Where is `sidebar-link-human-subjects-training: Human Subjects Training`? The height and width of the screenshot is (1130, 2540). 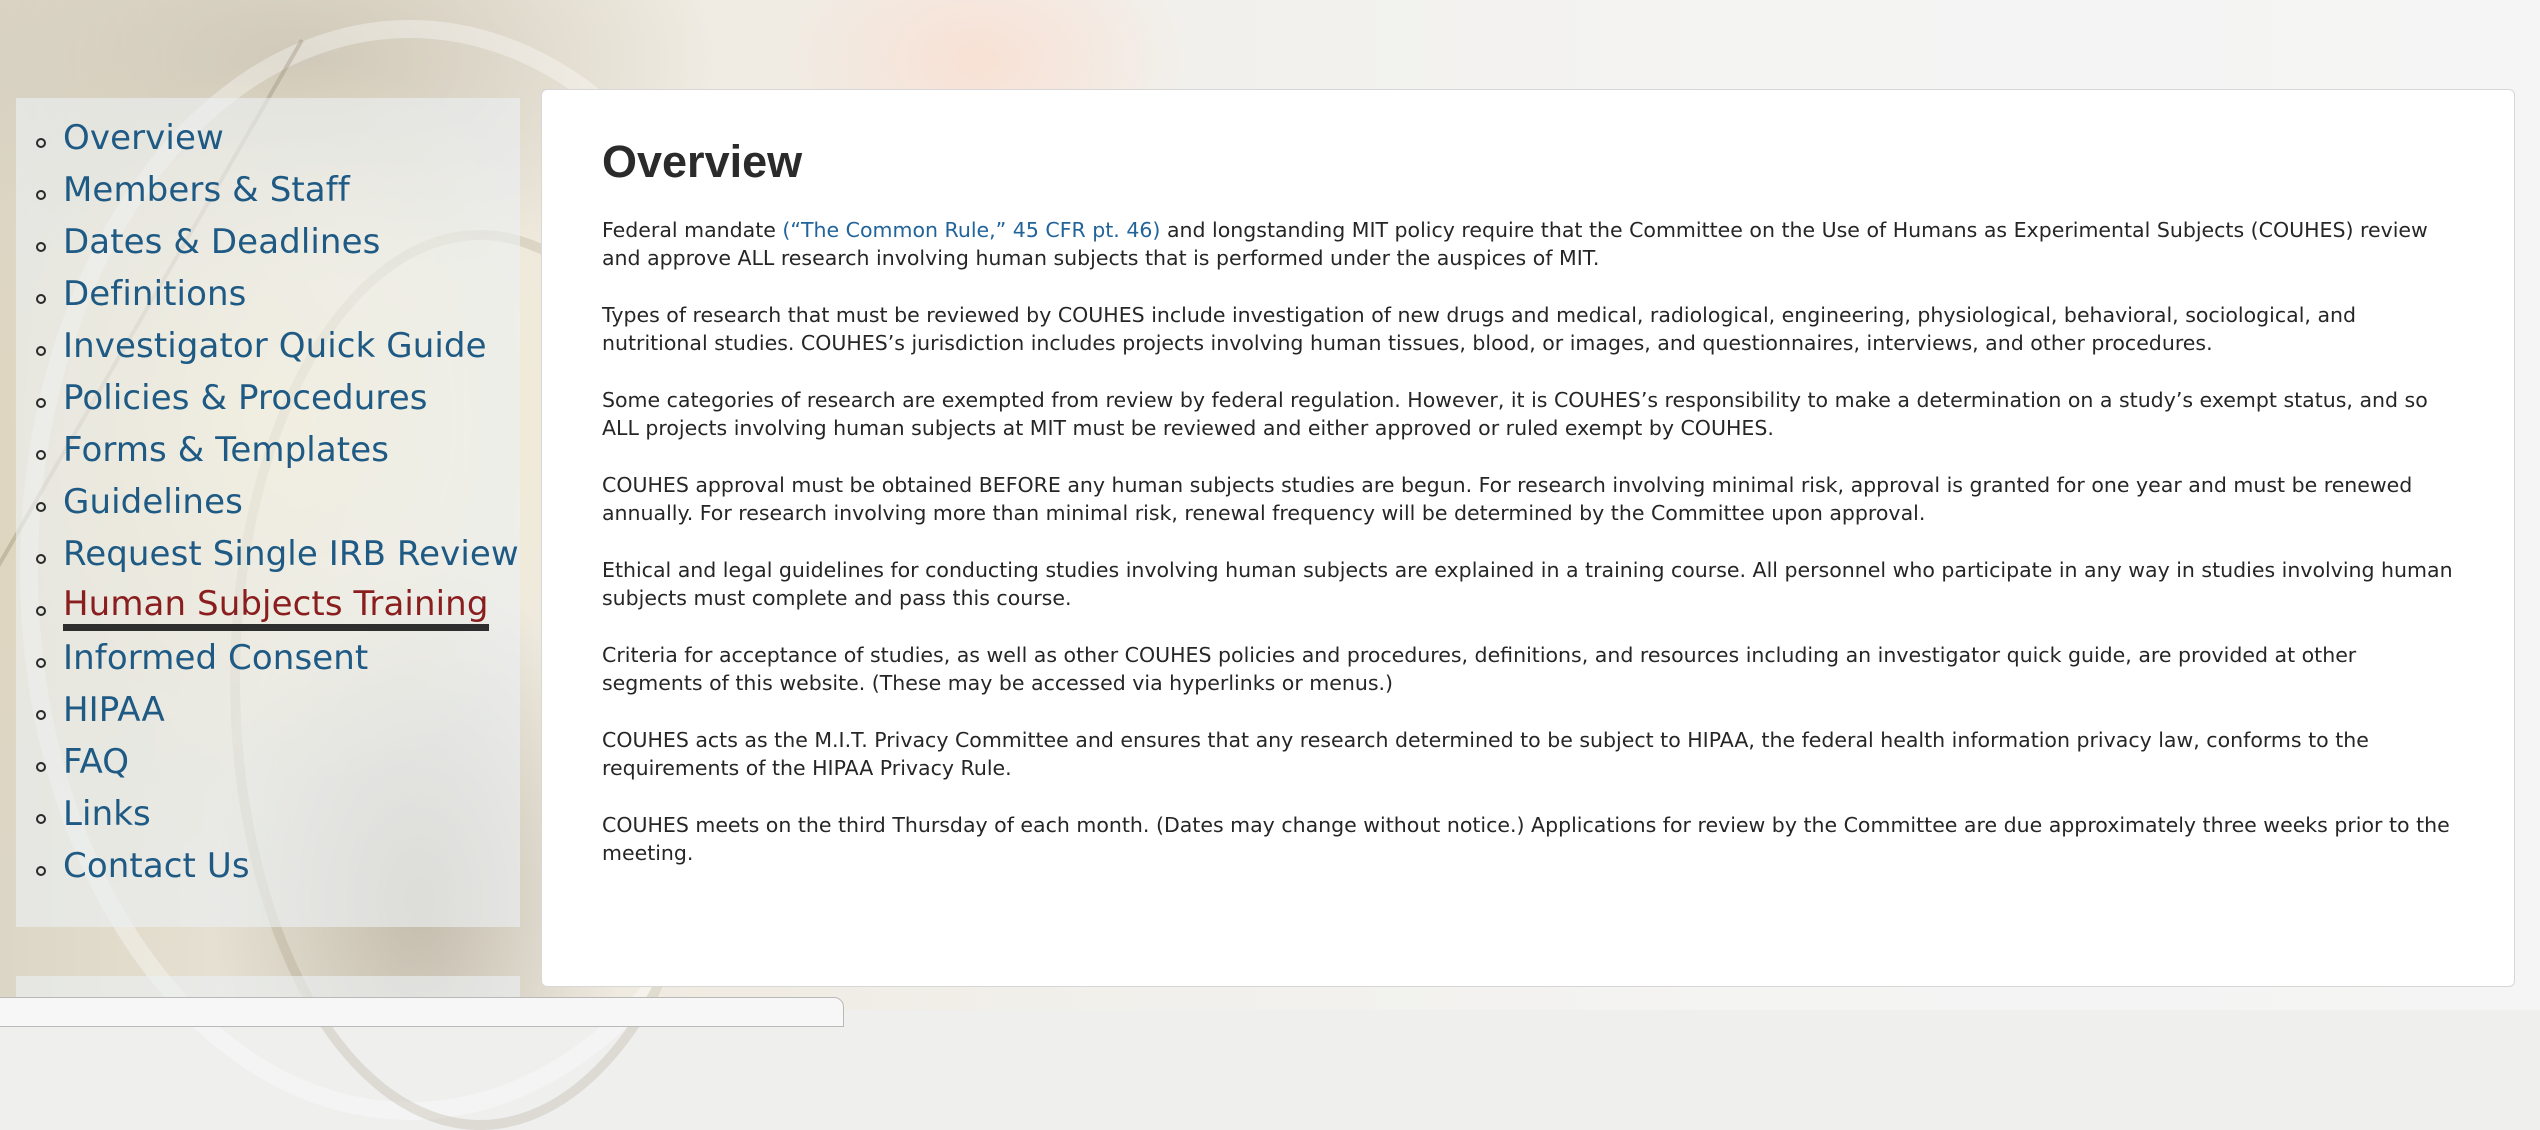
sidebar-link-human-subjects-training: Human Subjects Training is located at coordinates (276, 607).